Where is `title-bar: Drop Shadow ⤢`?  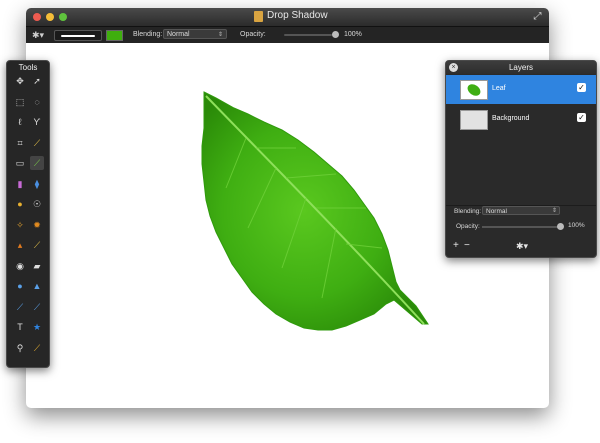 title-bar: Drop Shadow ⤢ is located at coordinates (287, 17).